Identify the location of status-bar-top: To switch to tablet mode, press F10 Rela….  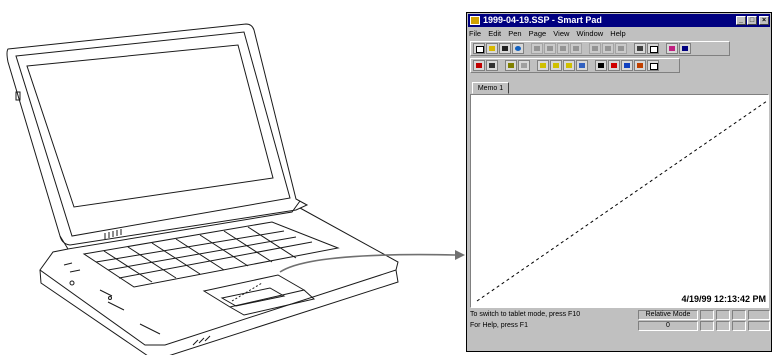
(619, 315).